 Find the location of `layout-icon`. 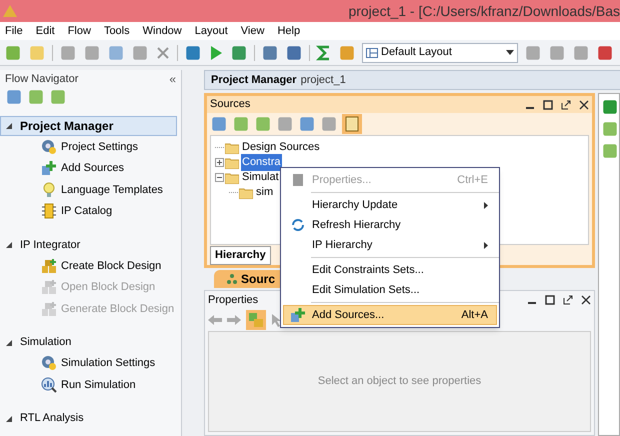

layout-icon is located at coordinates (372, 53).